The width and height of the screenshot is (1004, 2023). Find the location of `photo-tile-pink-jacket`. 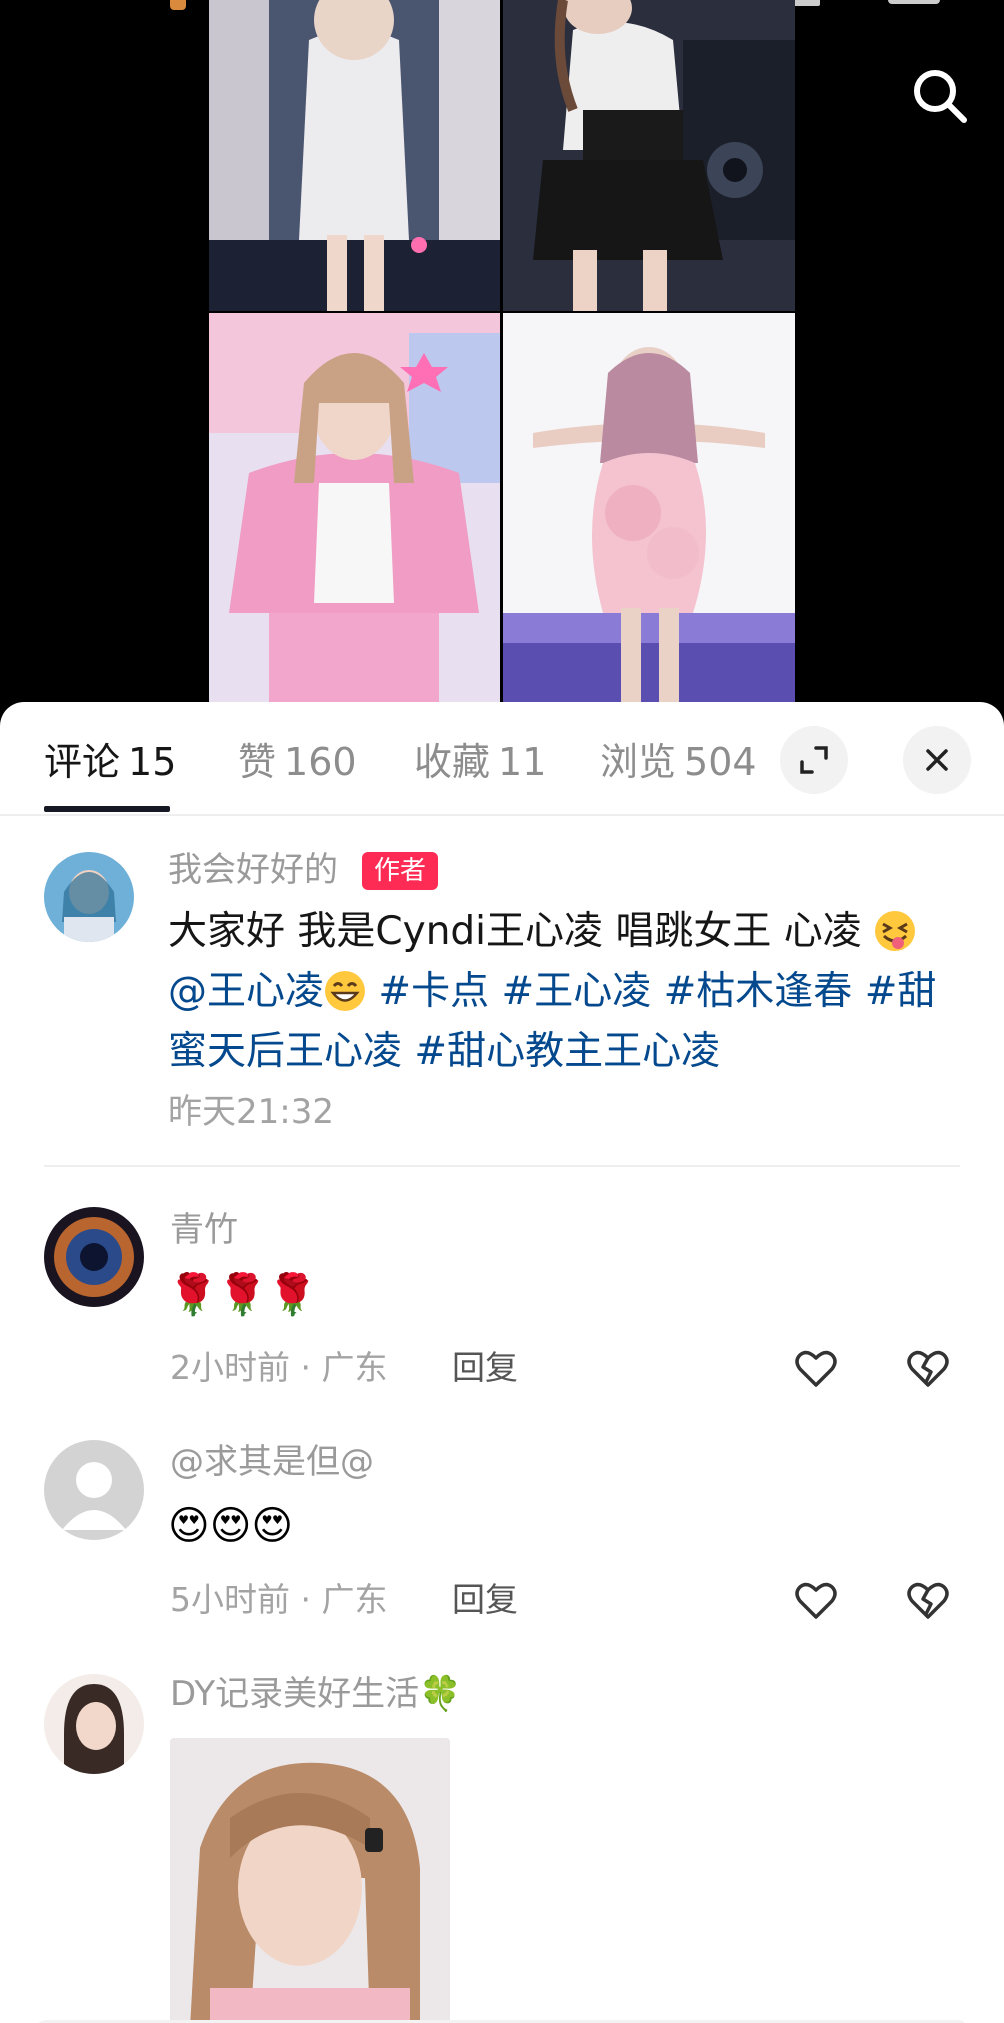

photo-tile-pink-jacket is located at coordinates (354, 508).